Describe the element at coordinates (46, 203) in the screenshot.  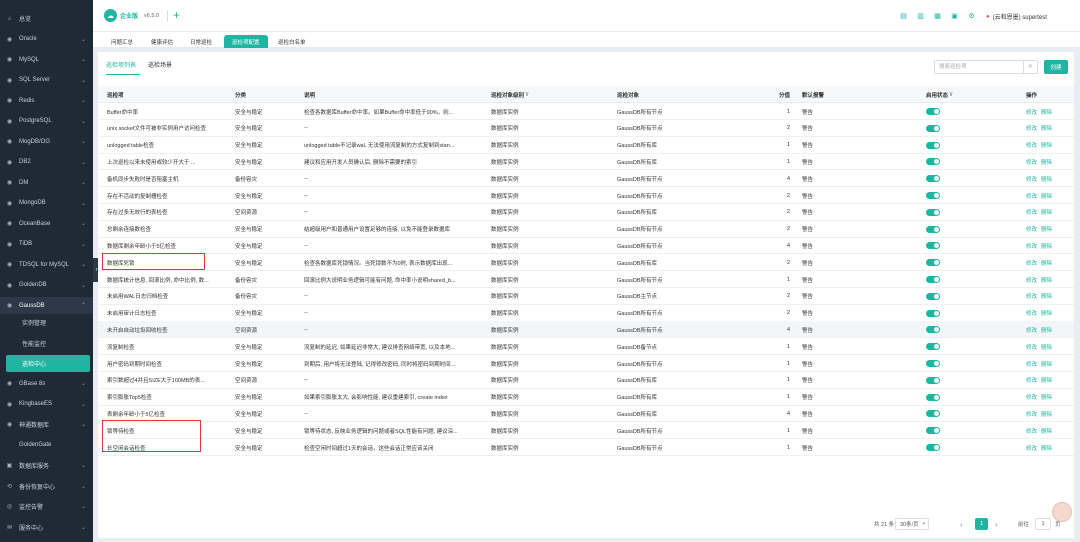
I see `sidebar-item: ◉ MongoDB ⌄` at that location.